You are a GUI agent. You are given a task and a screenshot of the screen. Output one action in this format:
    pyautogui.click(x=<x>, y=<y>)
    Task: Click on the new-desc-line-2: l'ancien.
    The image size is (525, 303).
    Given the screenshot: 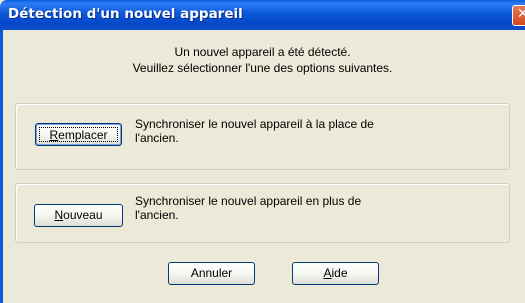 What is the action you would take?
    pyautogui.click(x=157, y=215)
    